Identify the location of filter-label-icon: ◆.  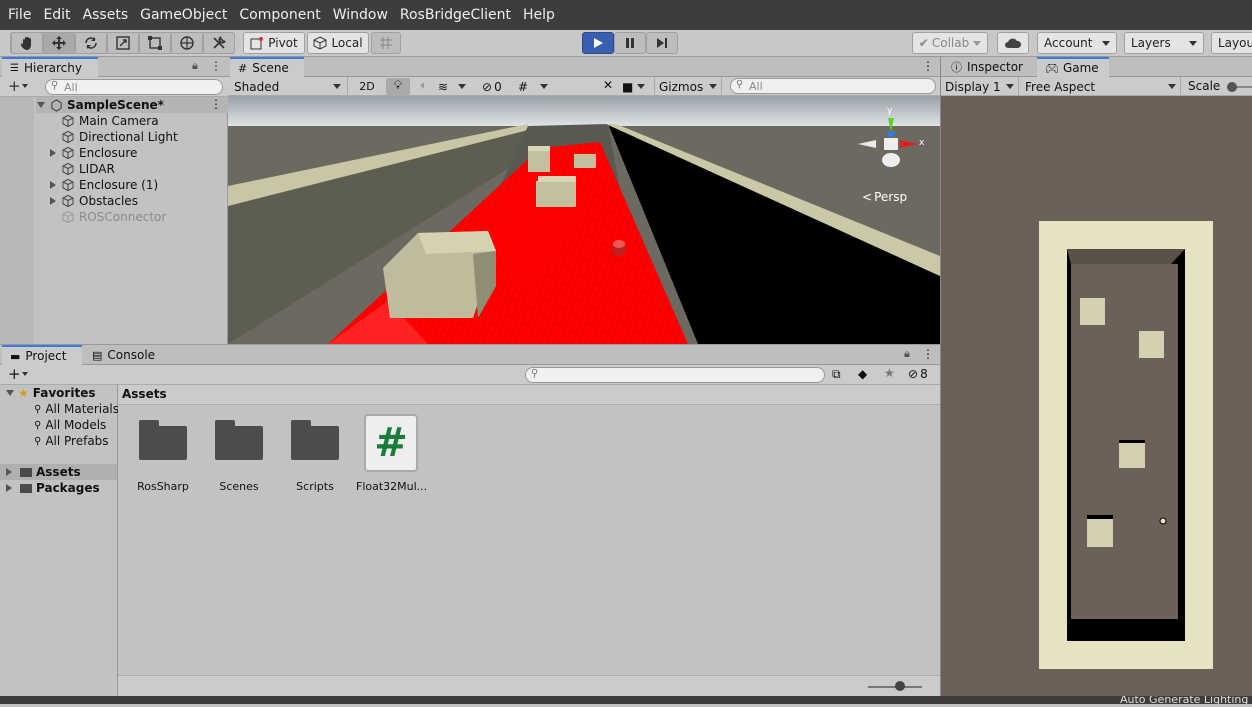
(862, 374).